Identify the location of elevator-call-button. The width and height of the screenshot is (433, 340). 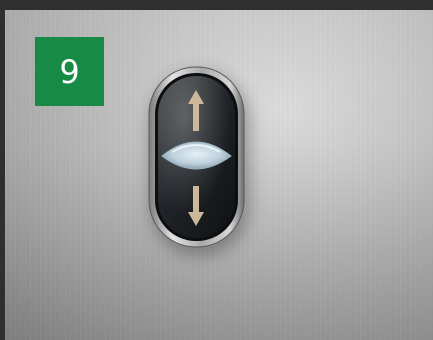
(196, 157).